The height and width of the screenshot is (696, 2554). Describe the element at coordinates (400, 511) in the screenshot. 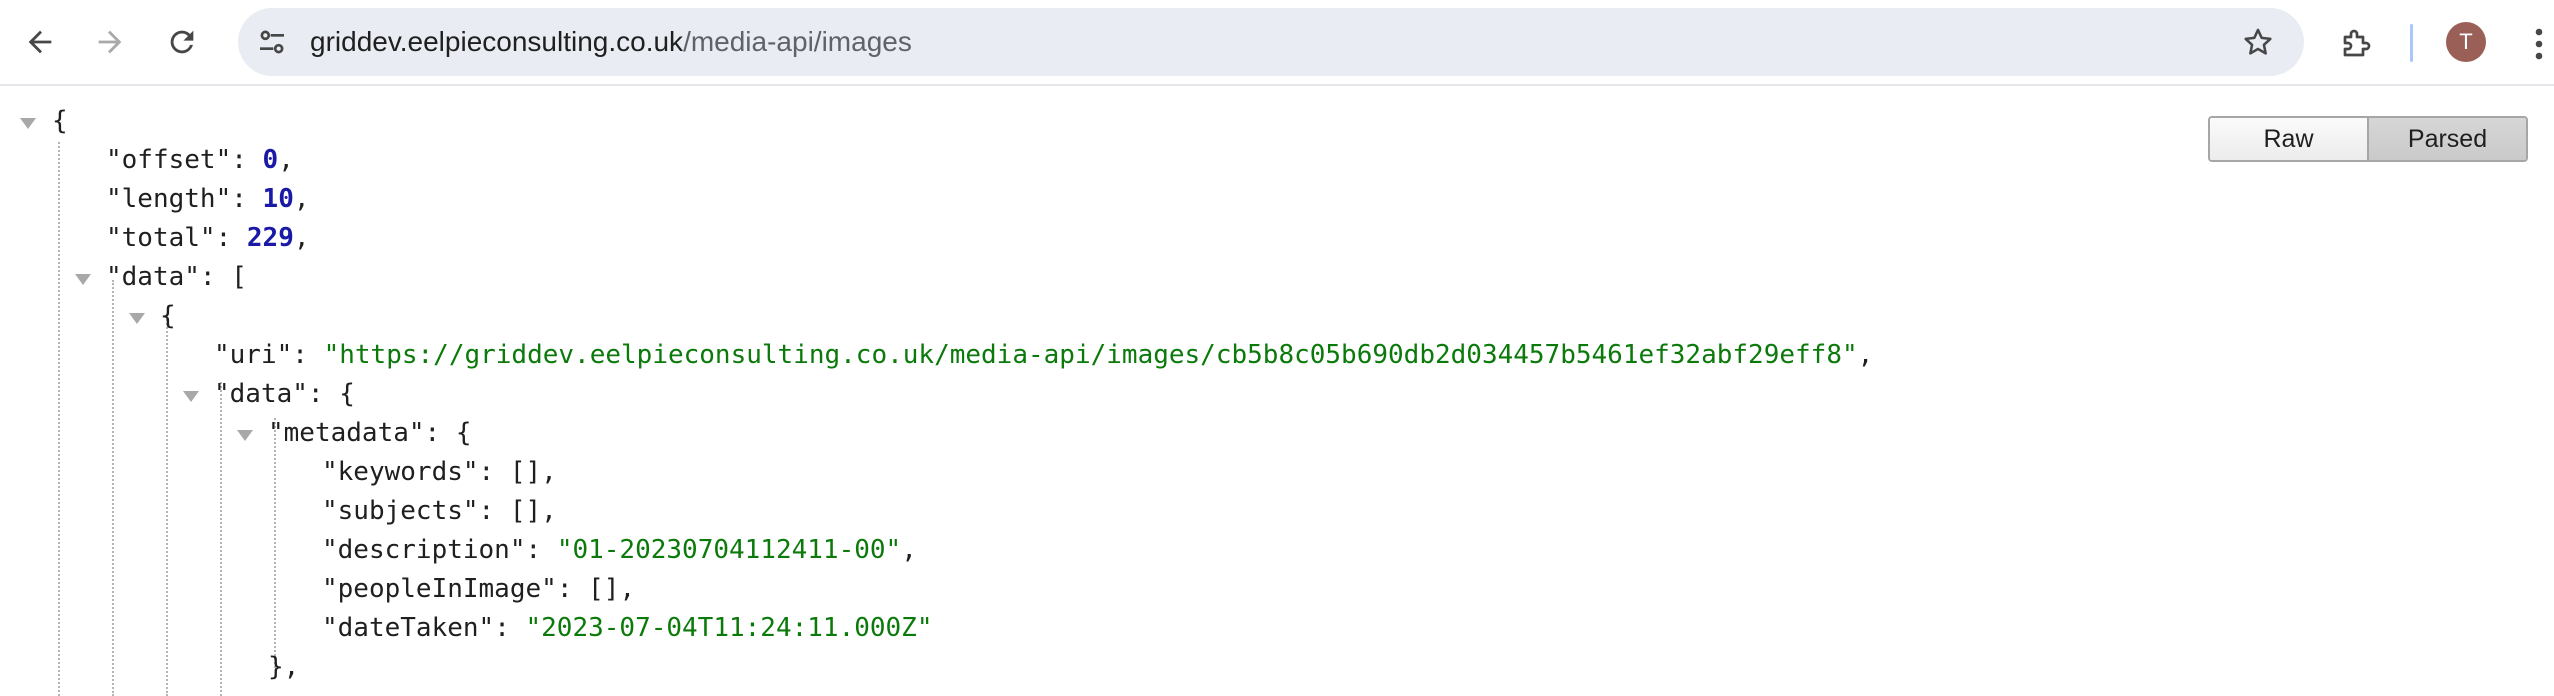

I see `json-key: "subjects"` at that location.